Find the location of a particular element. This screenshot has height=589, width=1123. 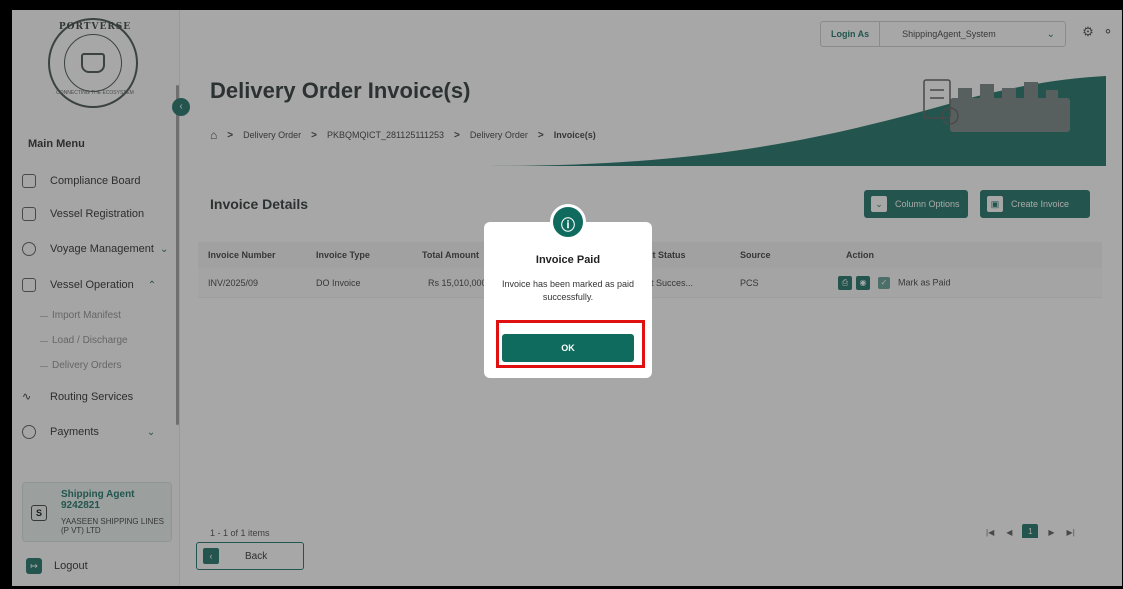

ok-button-highlight is located at coordinates (570, 344).